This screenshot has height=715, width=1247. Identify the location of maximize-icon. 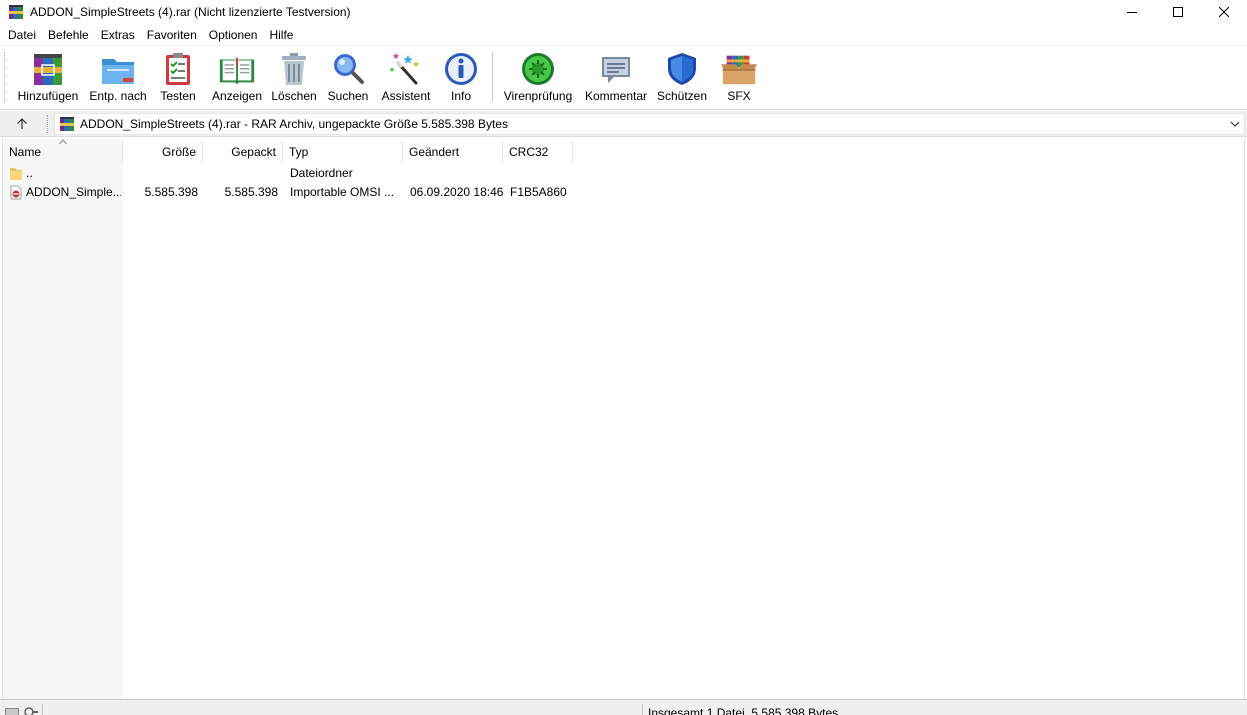
(1178, 12).